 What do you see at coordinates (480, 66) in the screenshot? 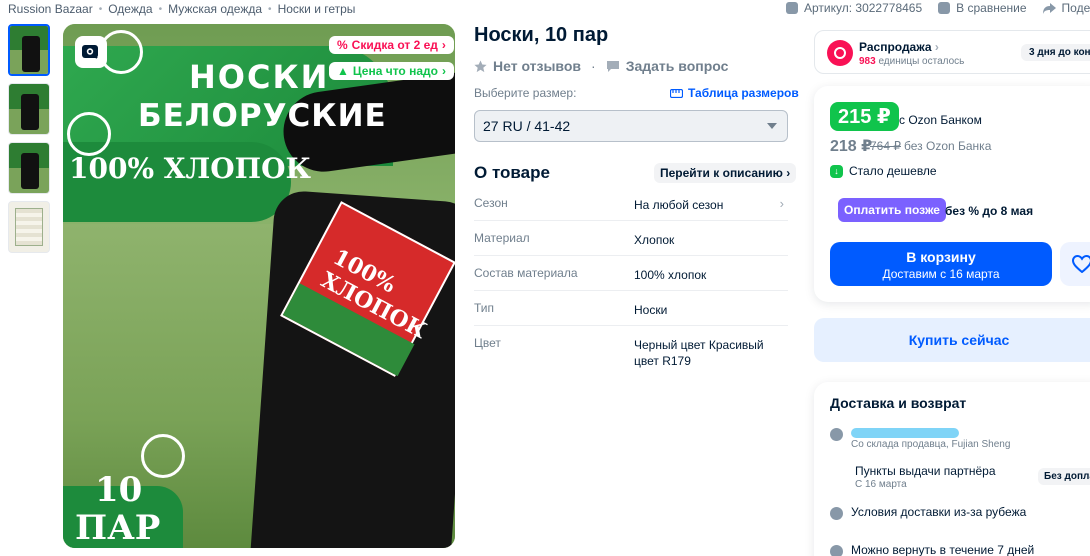
I see `star-icon` at bounding box center [480, 66].